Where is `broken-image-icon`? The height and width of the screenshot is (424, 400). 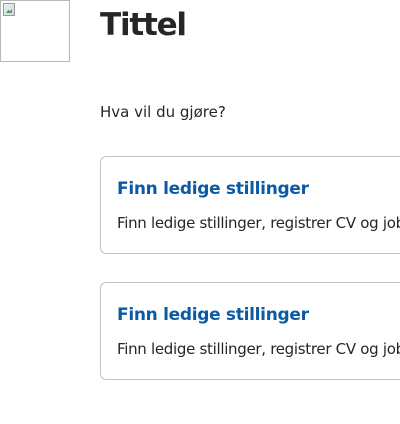
broken-image-icon is located at coordinates (9, 9).